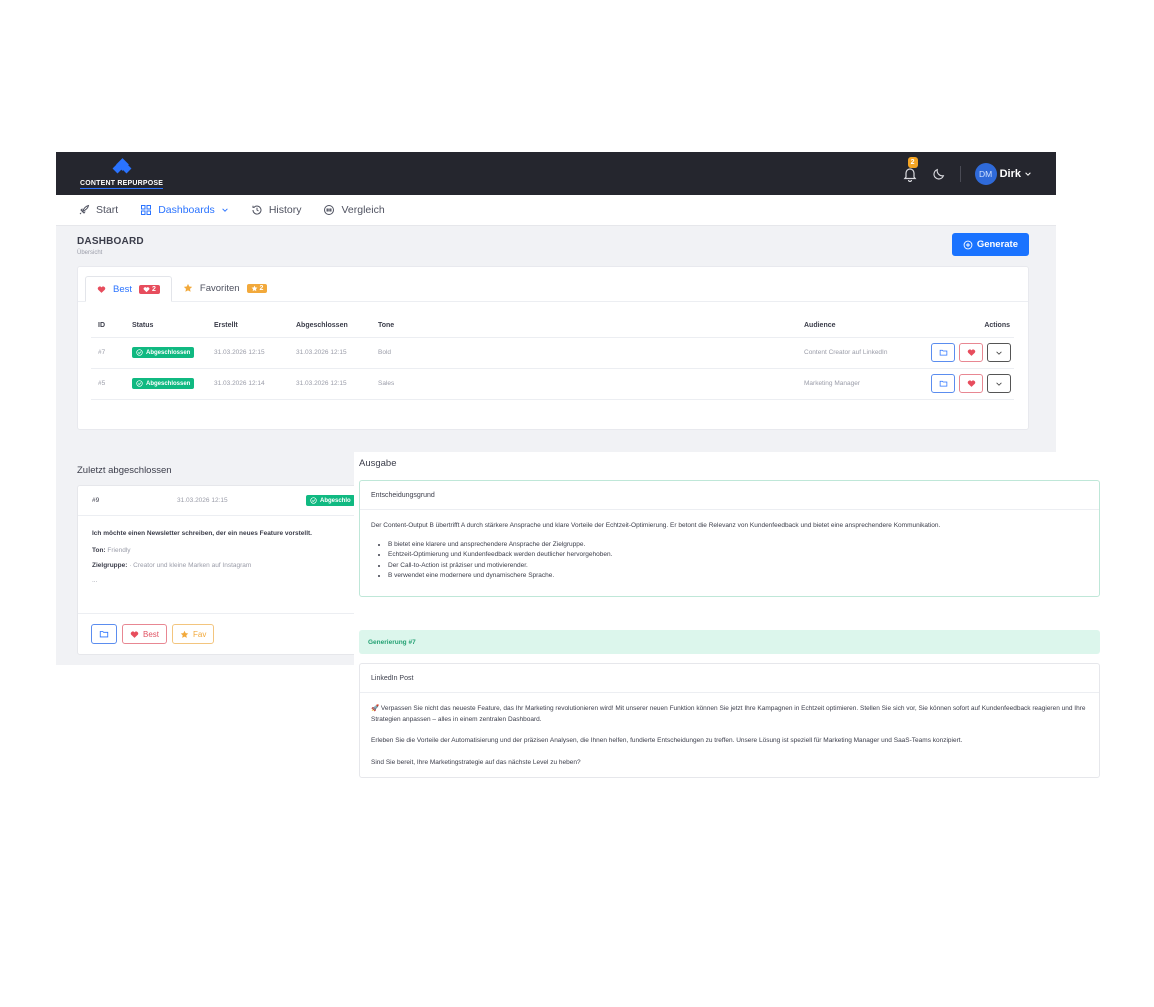 This screenshot has width=1154, height=1007. What do you see at coordinates (166, 326) in the screenshot?
I see `col-status: Status` at bounding box center [166, 326].